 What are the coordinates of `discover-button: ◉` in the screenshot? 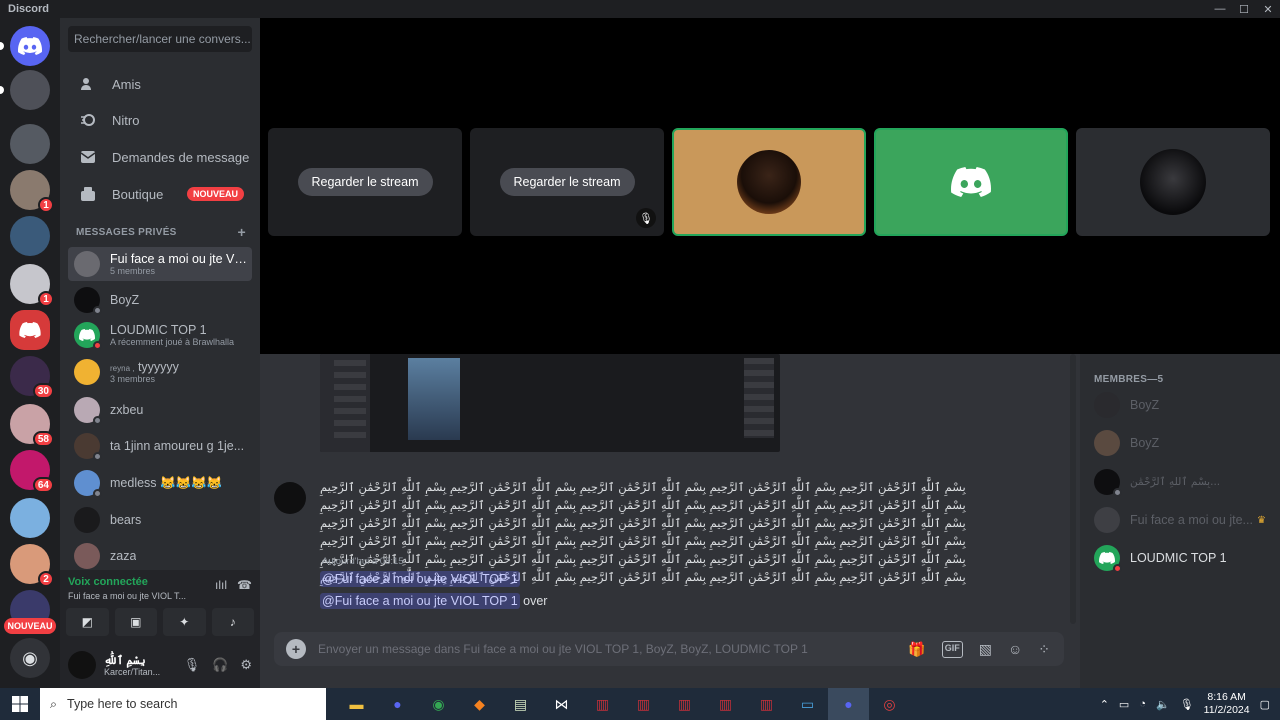 It's located at (30, 658).